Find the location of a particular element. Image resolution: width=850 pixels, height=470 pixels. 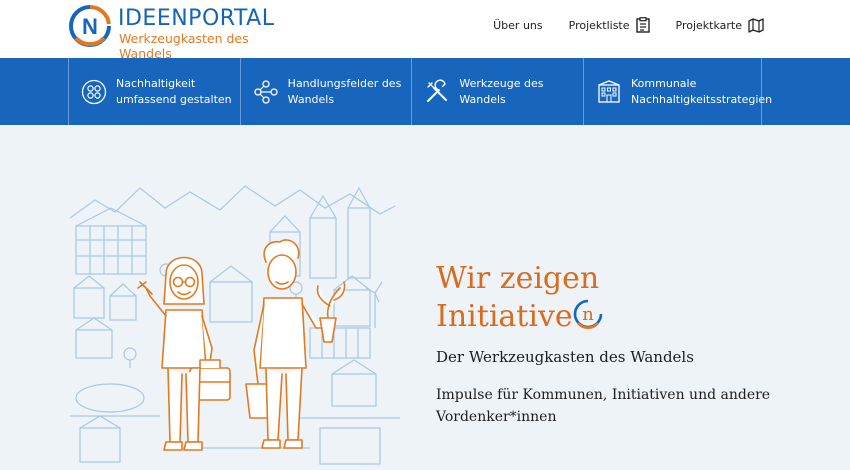

hero-headline-line2-wrap: Initiative n is located at coordinates (626, 317).